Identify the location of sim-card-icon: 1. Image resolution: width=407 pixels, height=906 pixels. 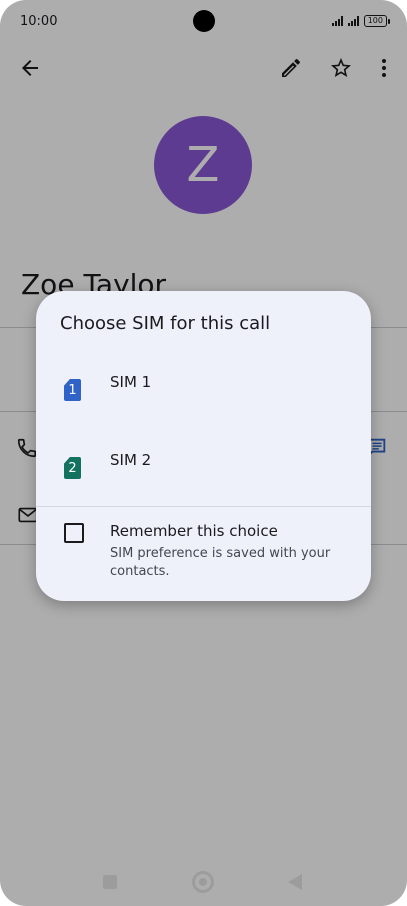
(72, 390).